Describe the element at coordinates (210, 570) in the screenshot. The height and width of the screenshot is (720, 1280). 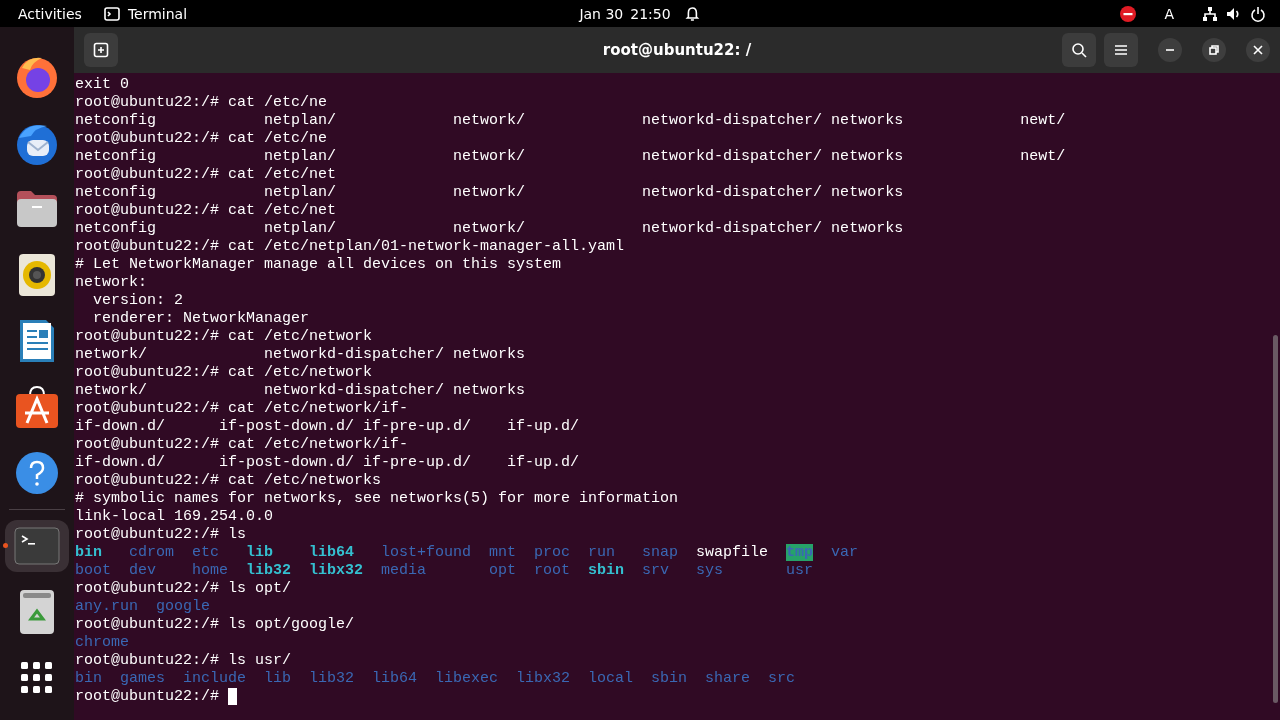
I see `directory-name: home` at that location.